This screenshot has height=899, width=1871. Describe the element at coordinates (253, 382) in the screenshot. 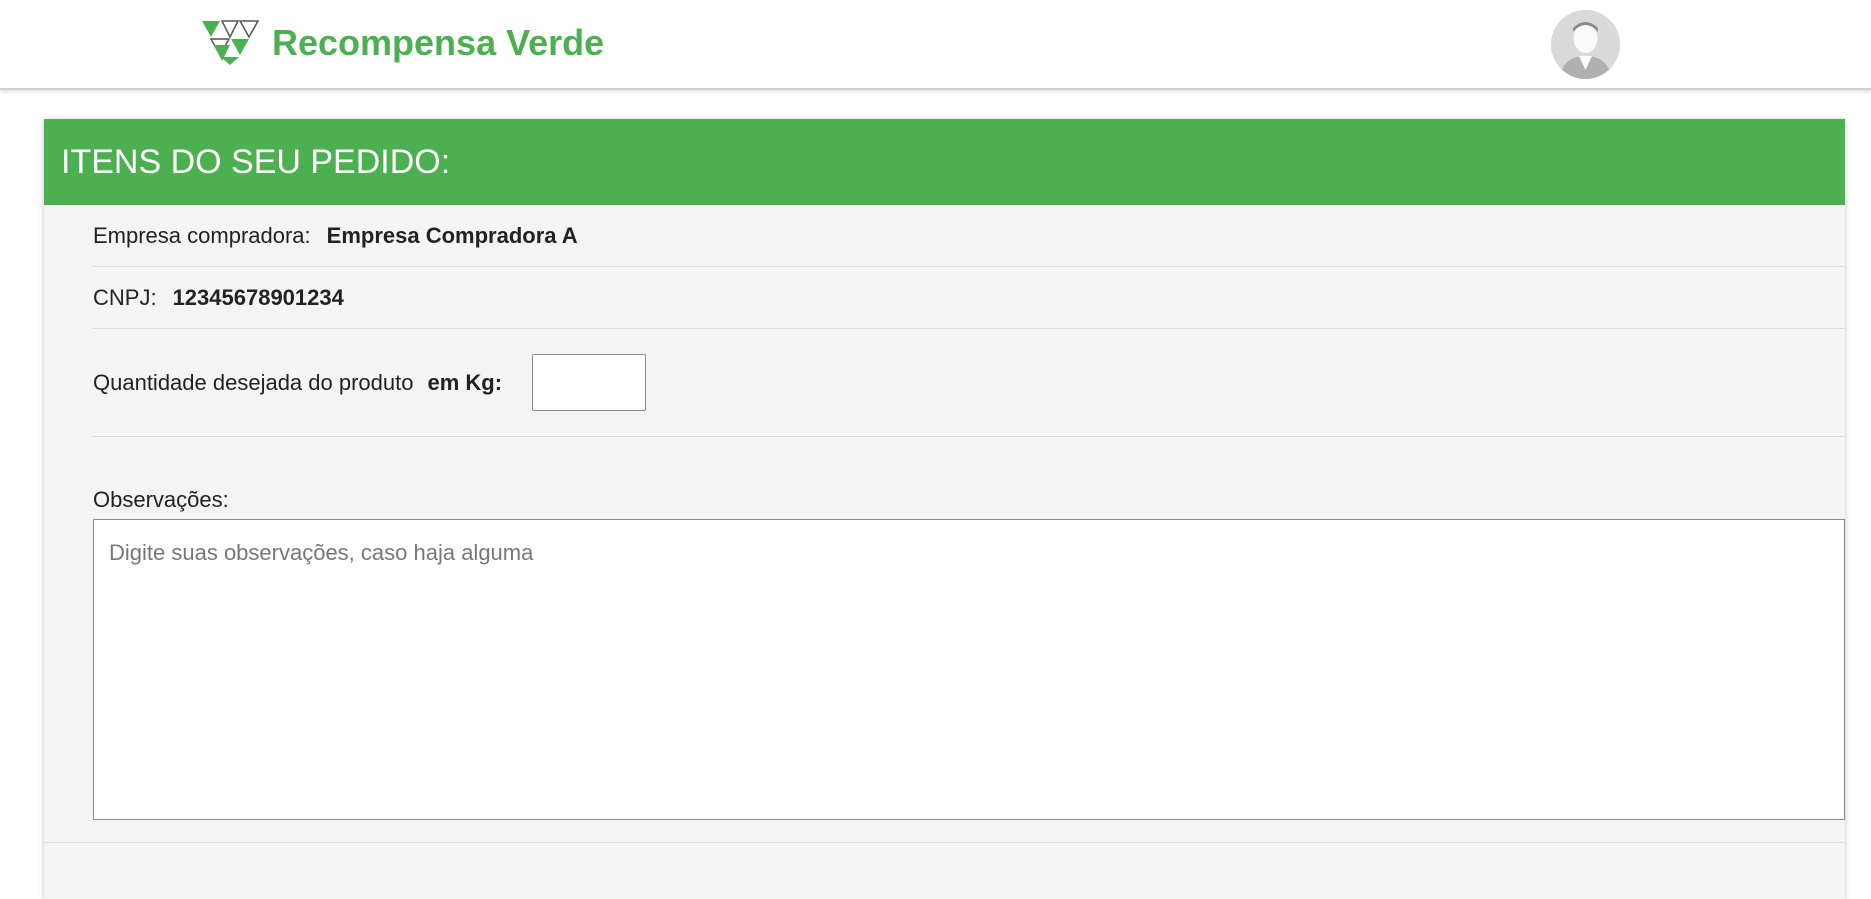

I see `quantidade-label: Quantidade desejada do produto` at that location.